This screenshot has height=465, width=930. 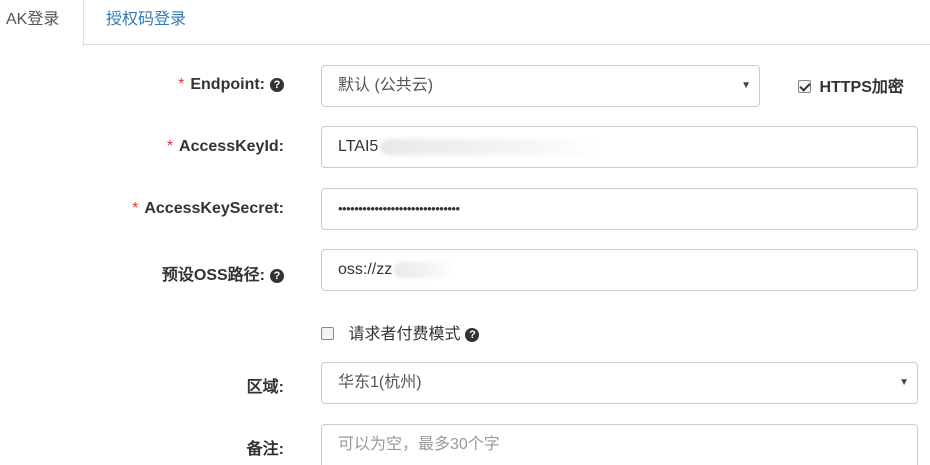 I want to click on access-key-secret-value: ••••••••••••••••••••••••••••••, so click(x=399, y=208).